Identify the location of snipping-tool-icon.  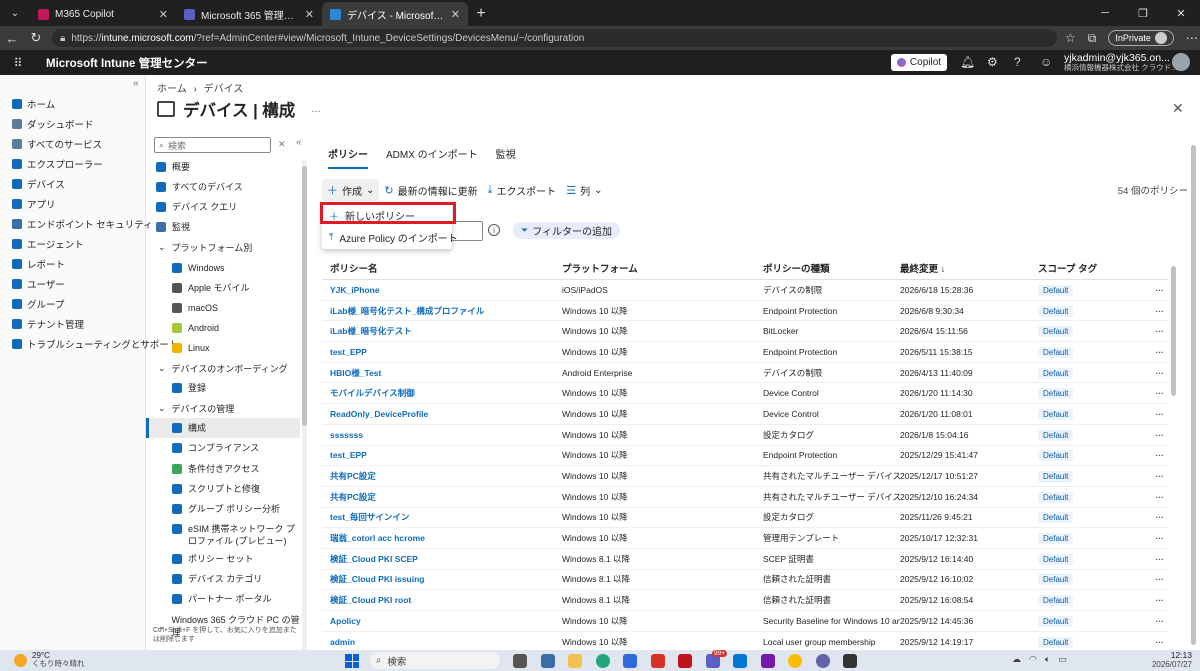
(850, 661).